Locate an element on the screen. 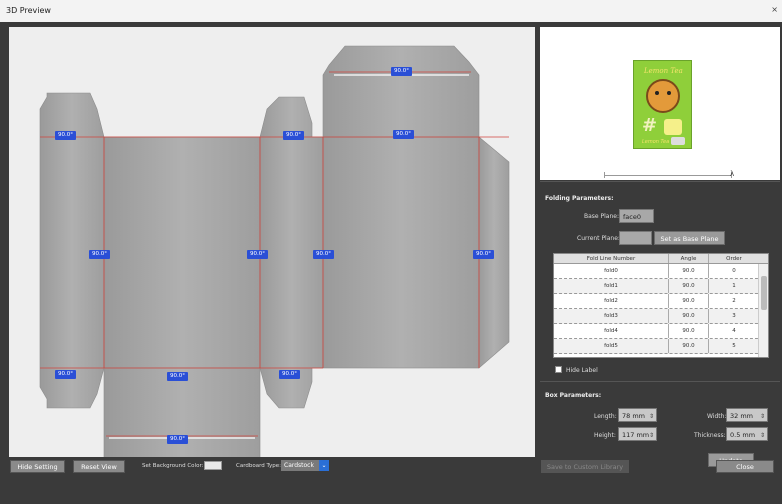 The height and width of the screenshot is (504, 782). height-input: 117 mm ⇕ is located at coordinates (637, 434).